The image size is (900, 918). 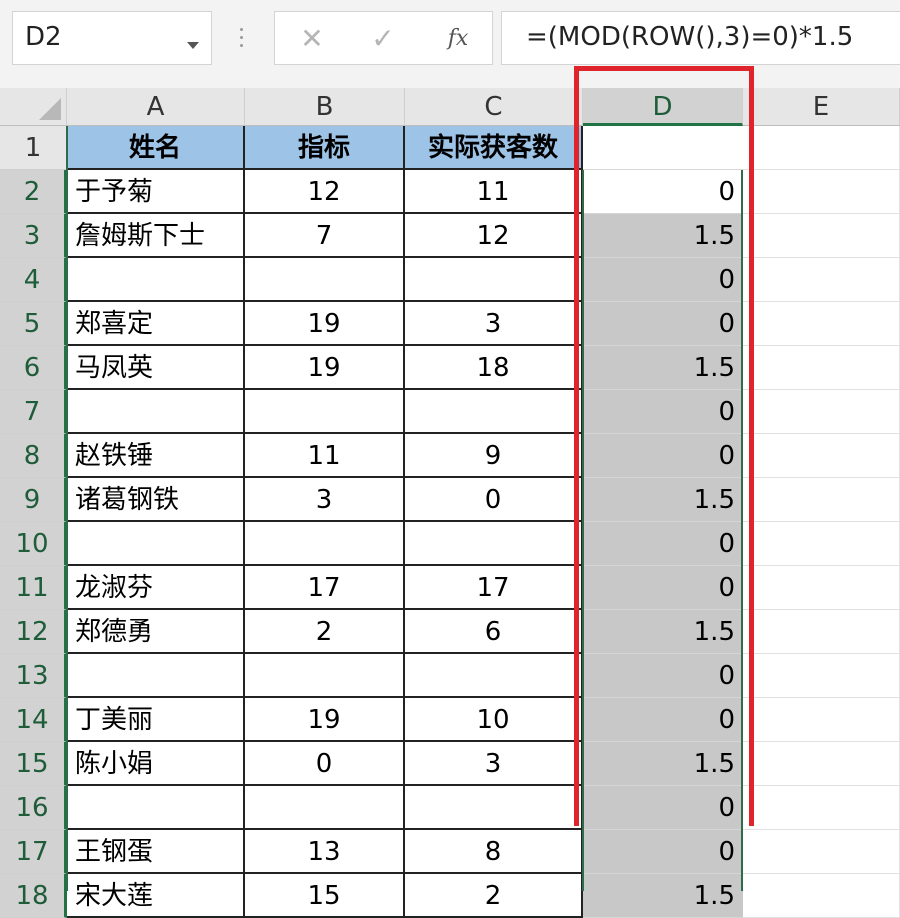 What do you see at coordinates (156, 456) in the screenshot?
I see `cell-name: 赵铁锤` at bounding box center [156, 456].